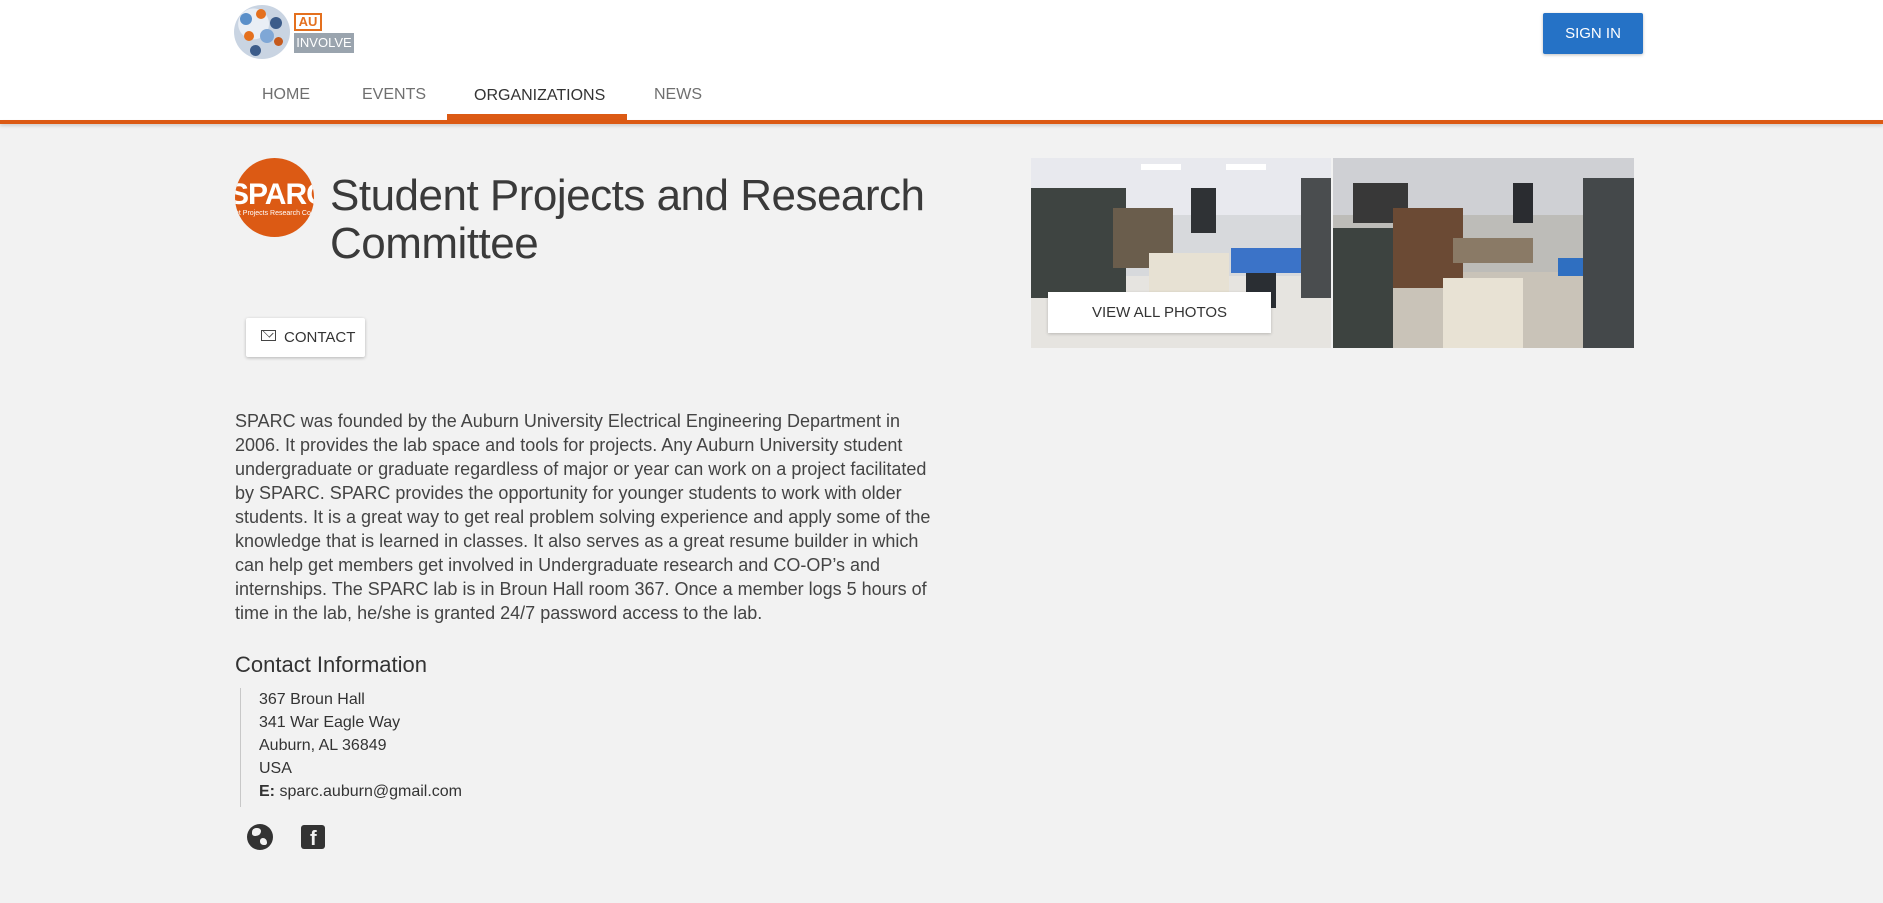 Image resolution: width=1883 pixels, height=903 pixels. Describe the element at coordinates (1159, 312) in the screenshot. I see `view-all-photos-button: VIEW ALL PHOTOS` at that location.